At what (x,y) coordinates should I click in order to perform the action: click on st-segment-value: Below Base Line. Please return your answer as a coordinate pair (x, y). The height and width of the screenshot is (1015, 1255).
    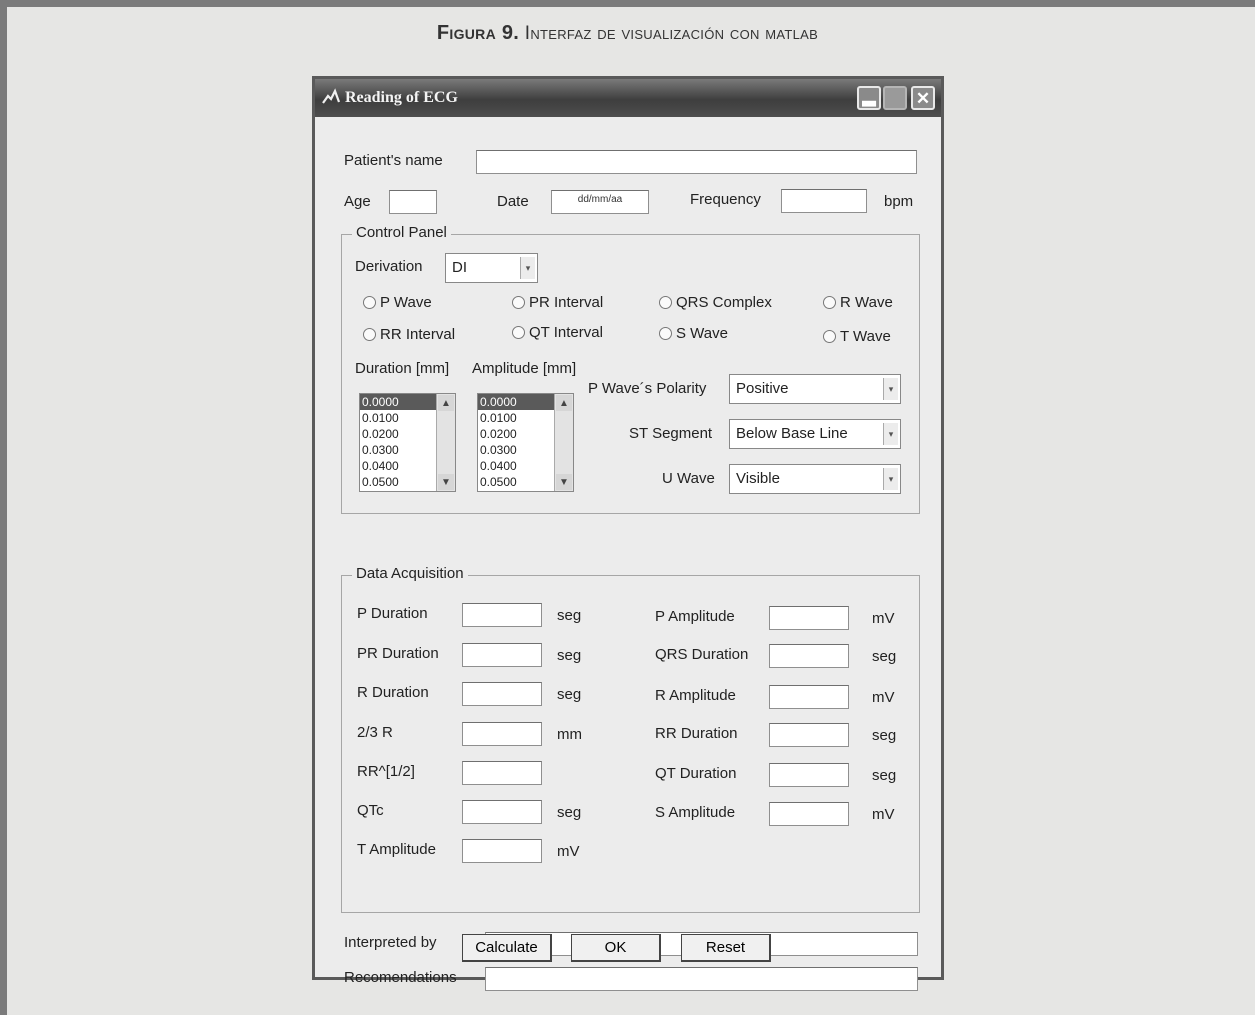
    Looking at the image, I should click on (792, 433).